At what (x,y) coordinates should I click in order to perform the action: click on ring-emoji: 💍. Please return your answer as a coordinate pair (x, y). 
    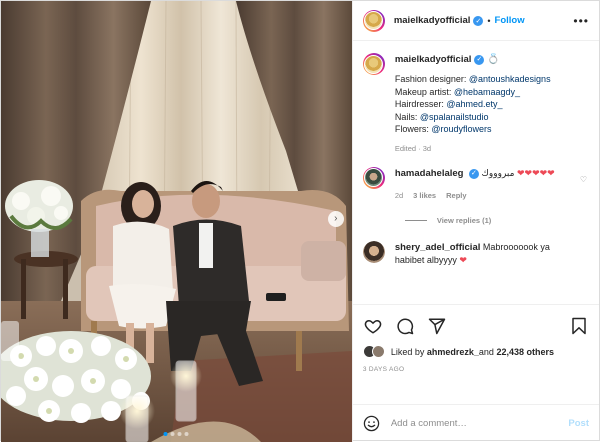
    Looking at the image, I should click on (493, 59).